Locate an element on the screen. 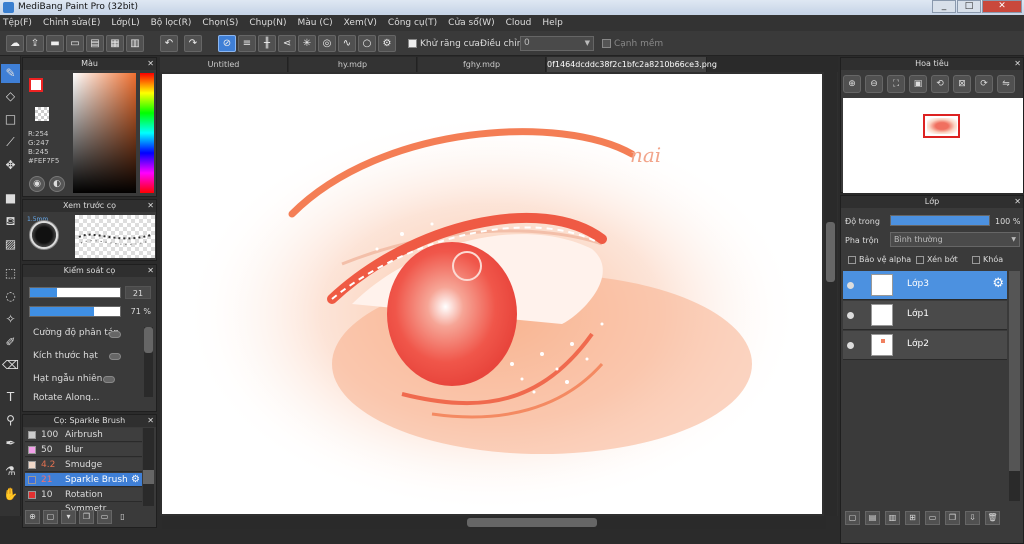  viewport-indicator is located at coordinates (941, 126).